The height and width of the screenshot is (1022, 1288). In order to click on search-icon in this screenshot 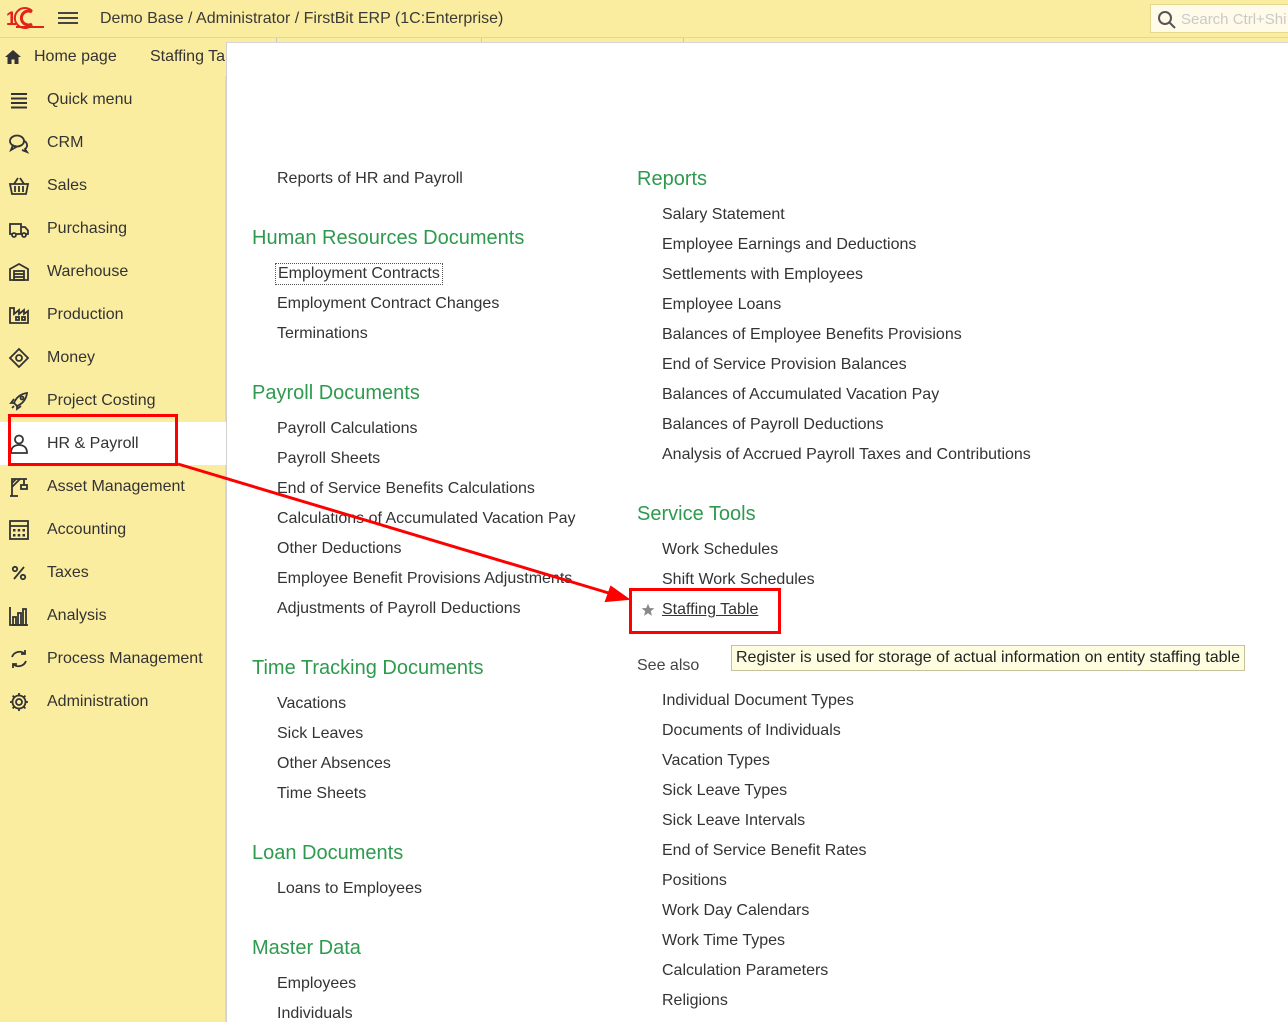, I will do `click(1167, 20)`.